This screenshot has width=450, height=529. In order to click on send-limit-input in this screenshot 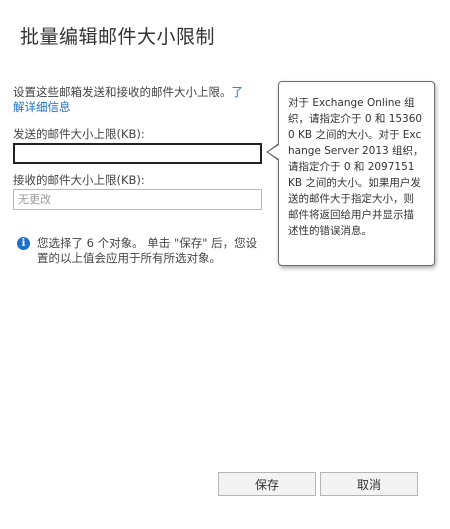, I will do `click(137, 153)`.